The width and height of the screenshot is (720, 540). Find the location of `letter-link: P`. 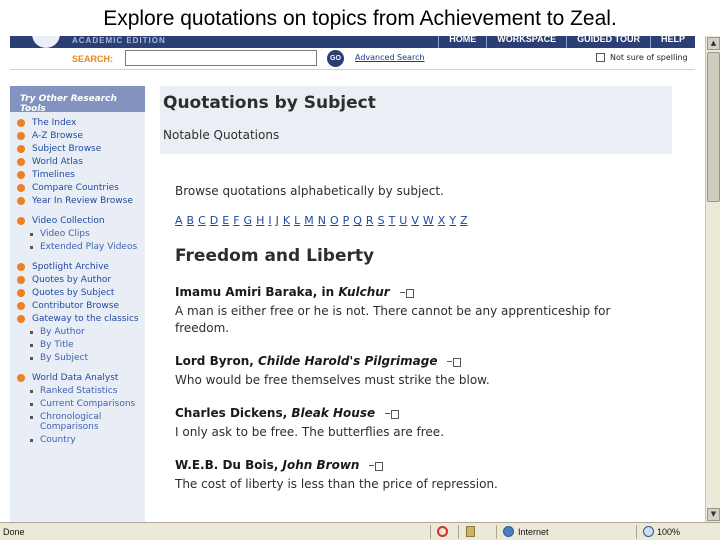

letter-link: P is located at coordinates (346, 220).